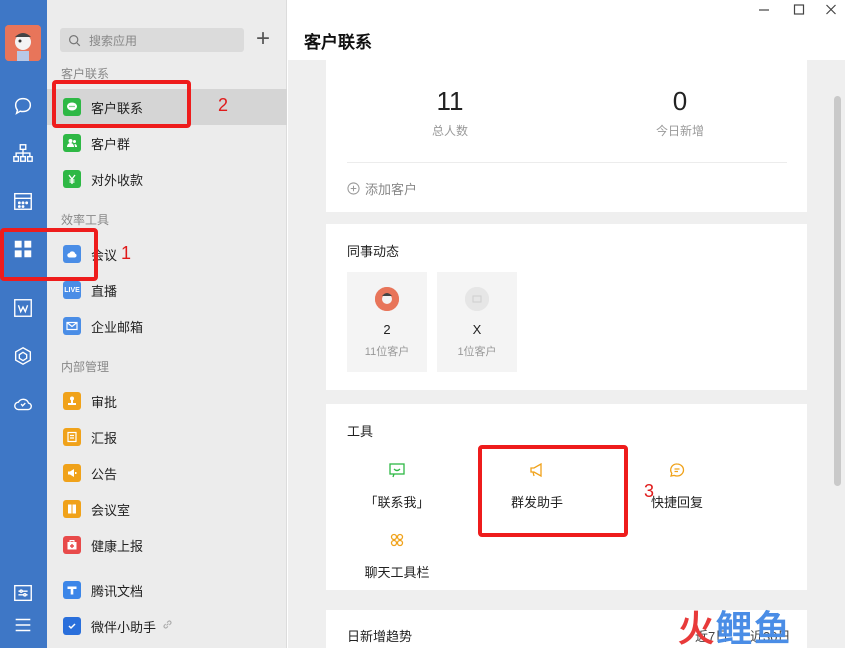 This screenshot has width=845, height=648. I want to click on tool-label: 快捷回复, so click(676, 502).